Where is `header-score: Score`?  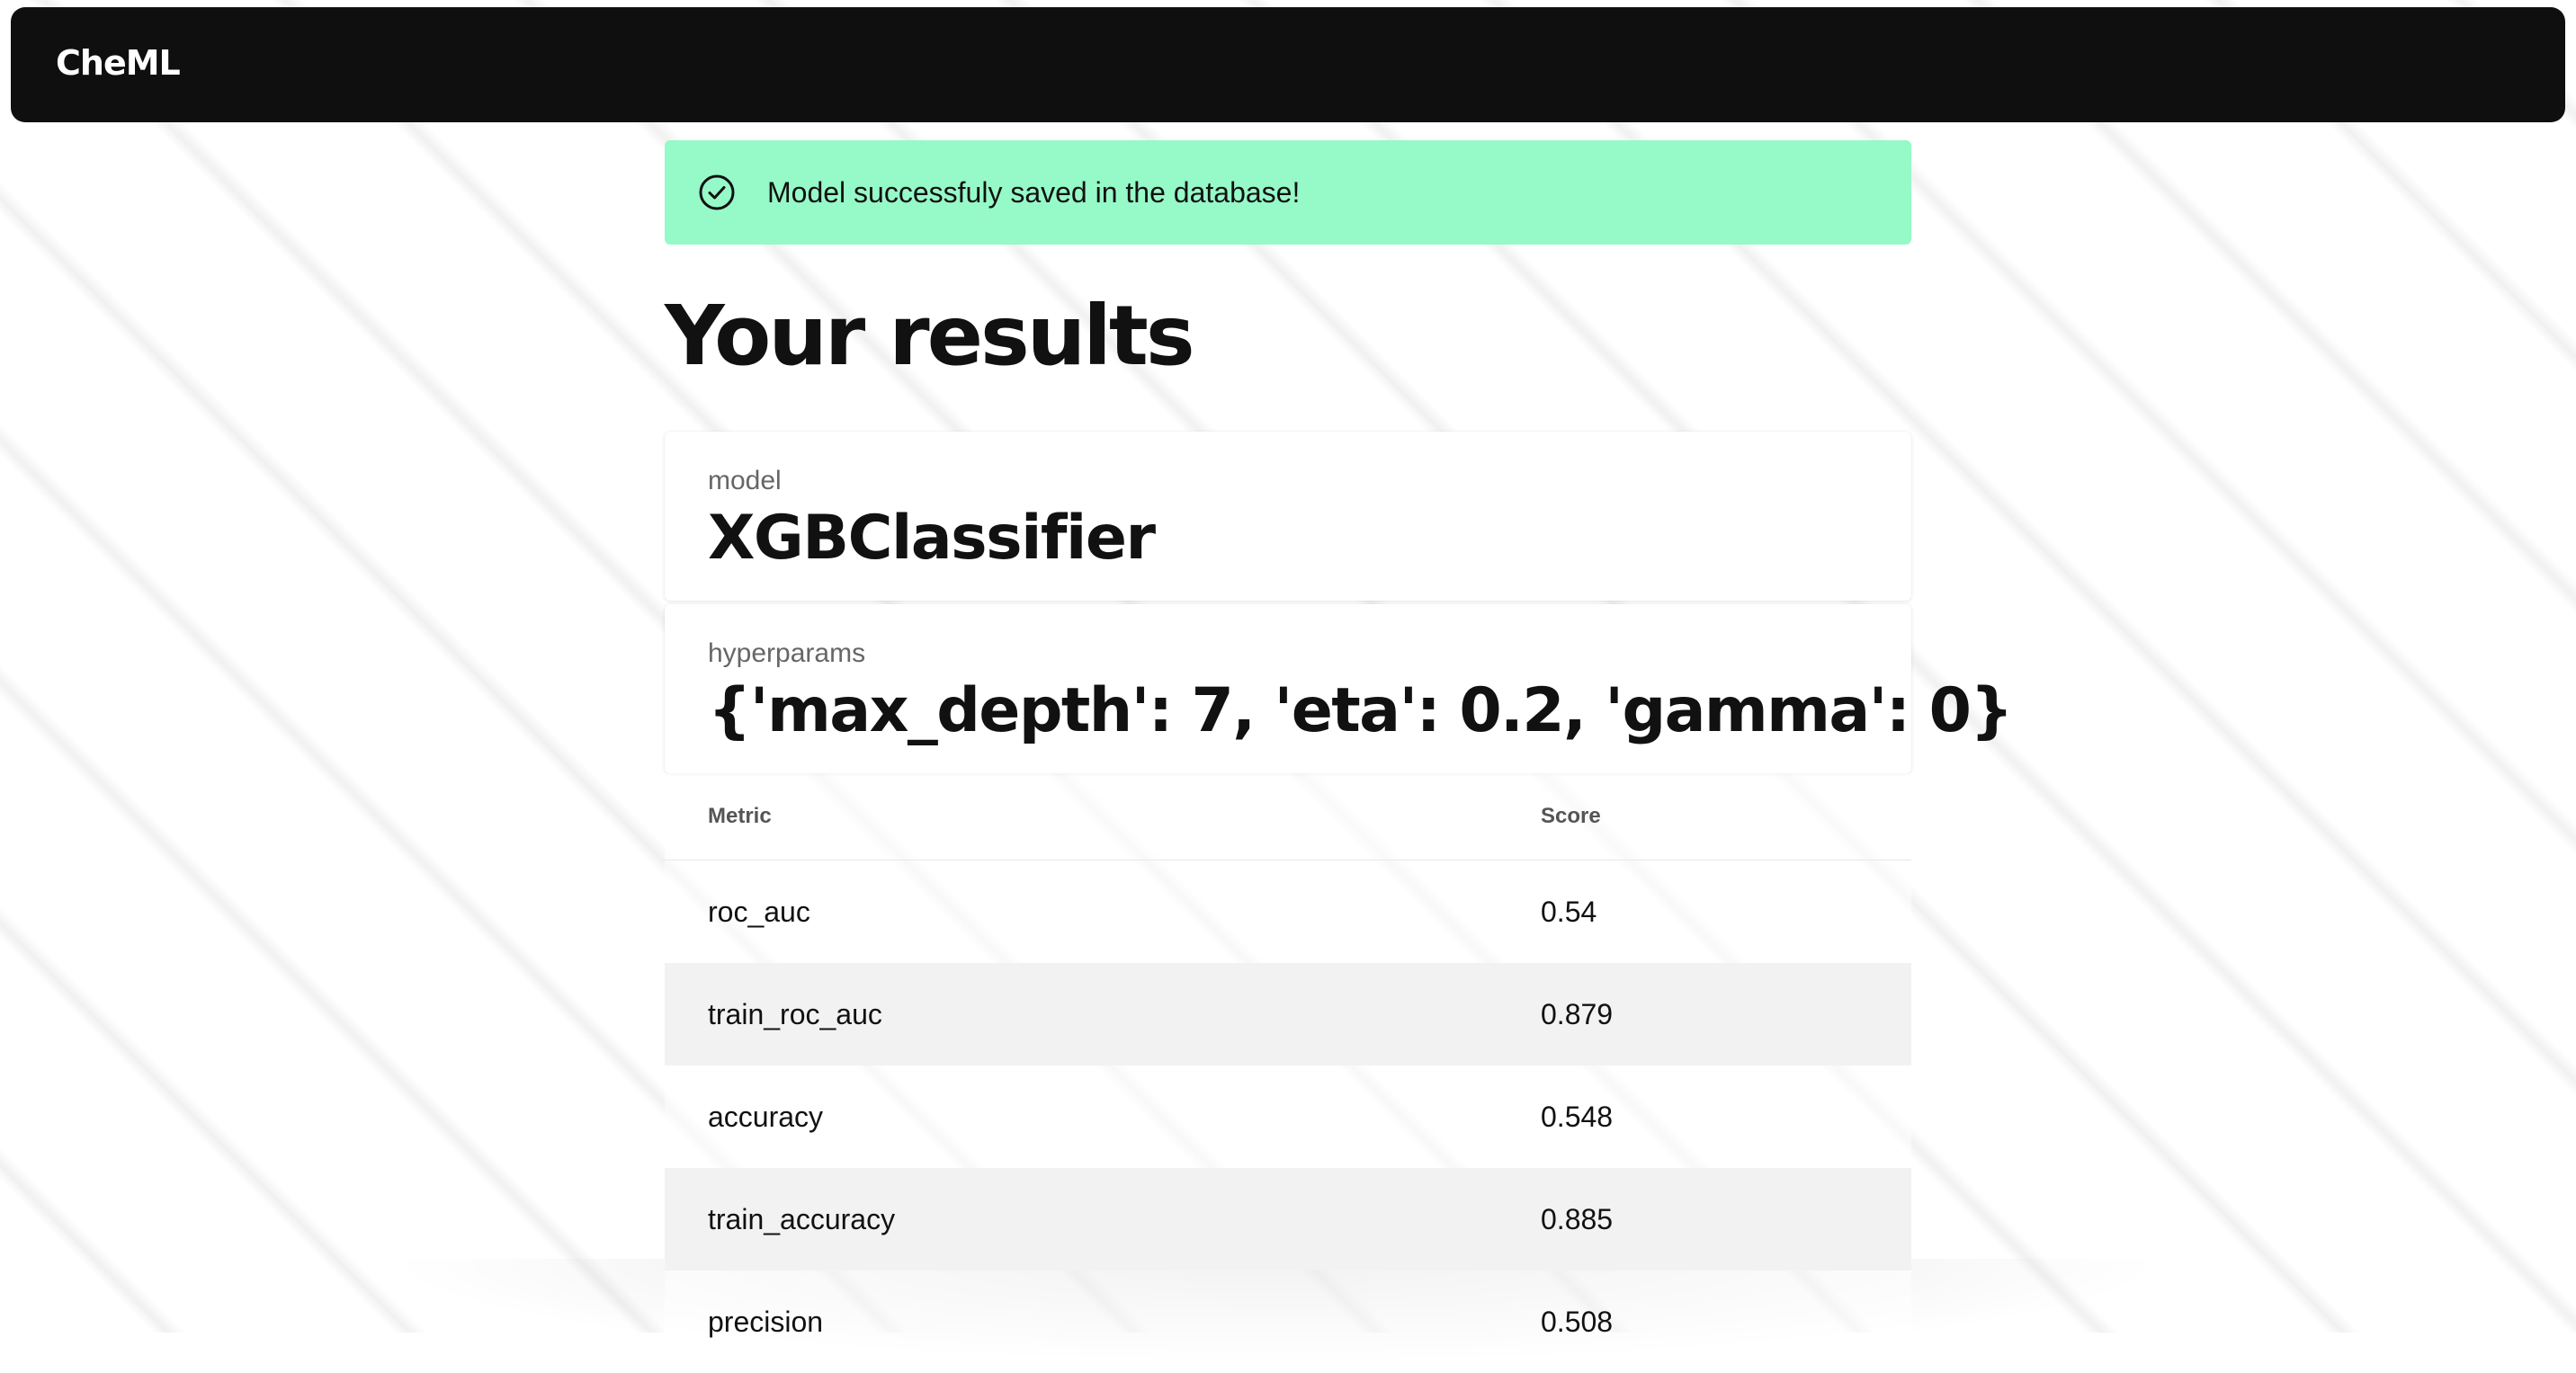
header-score: Score is located at coordinates (1704, 817).